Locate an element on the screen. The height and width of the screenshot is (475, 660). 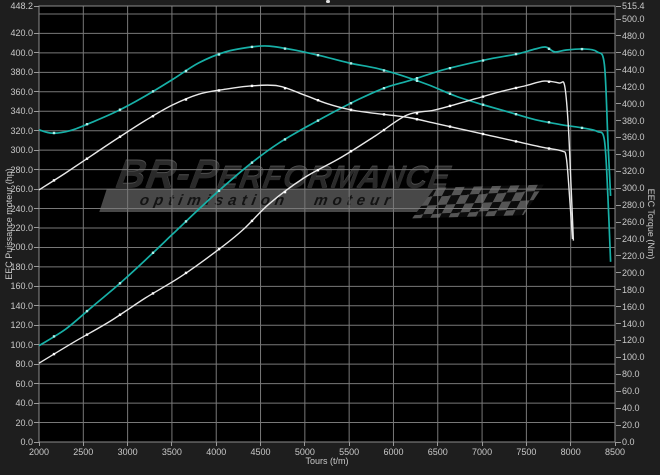
x-tick-label: 4500 is located at coordinates (260, 452).